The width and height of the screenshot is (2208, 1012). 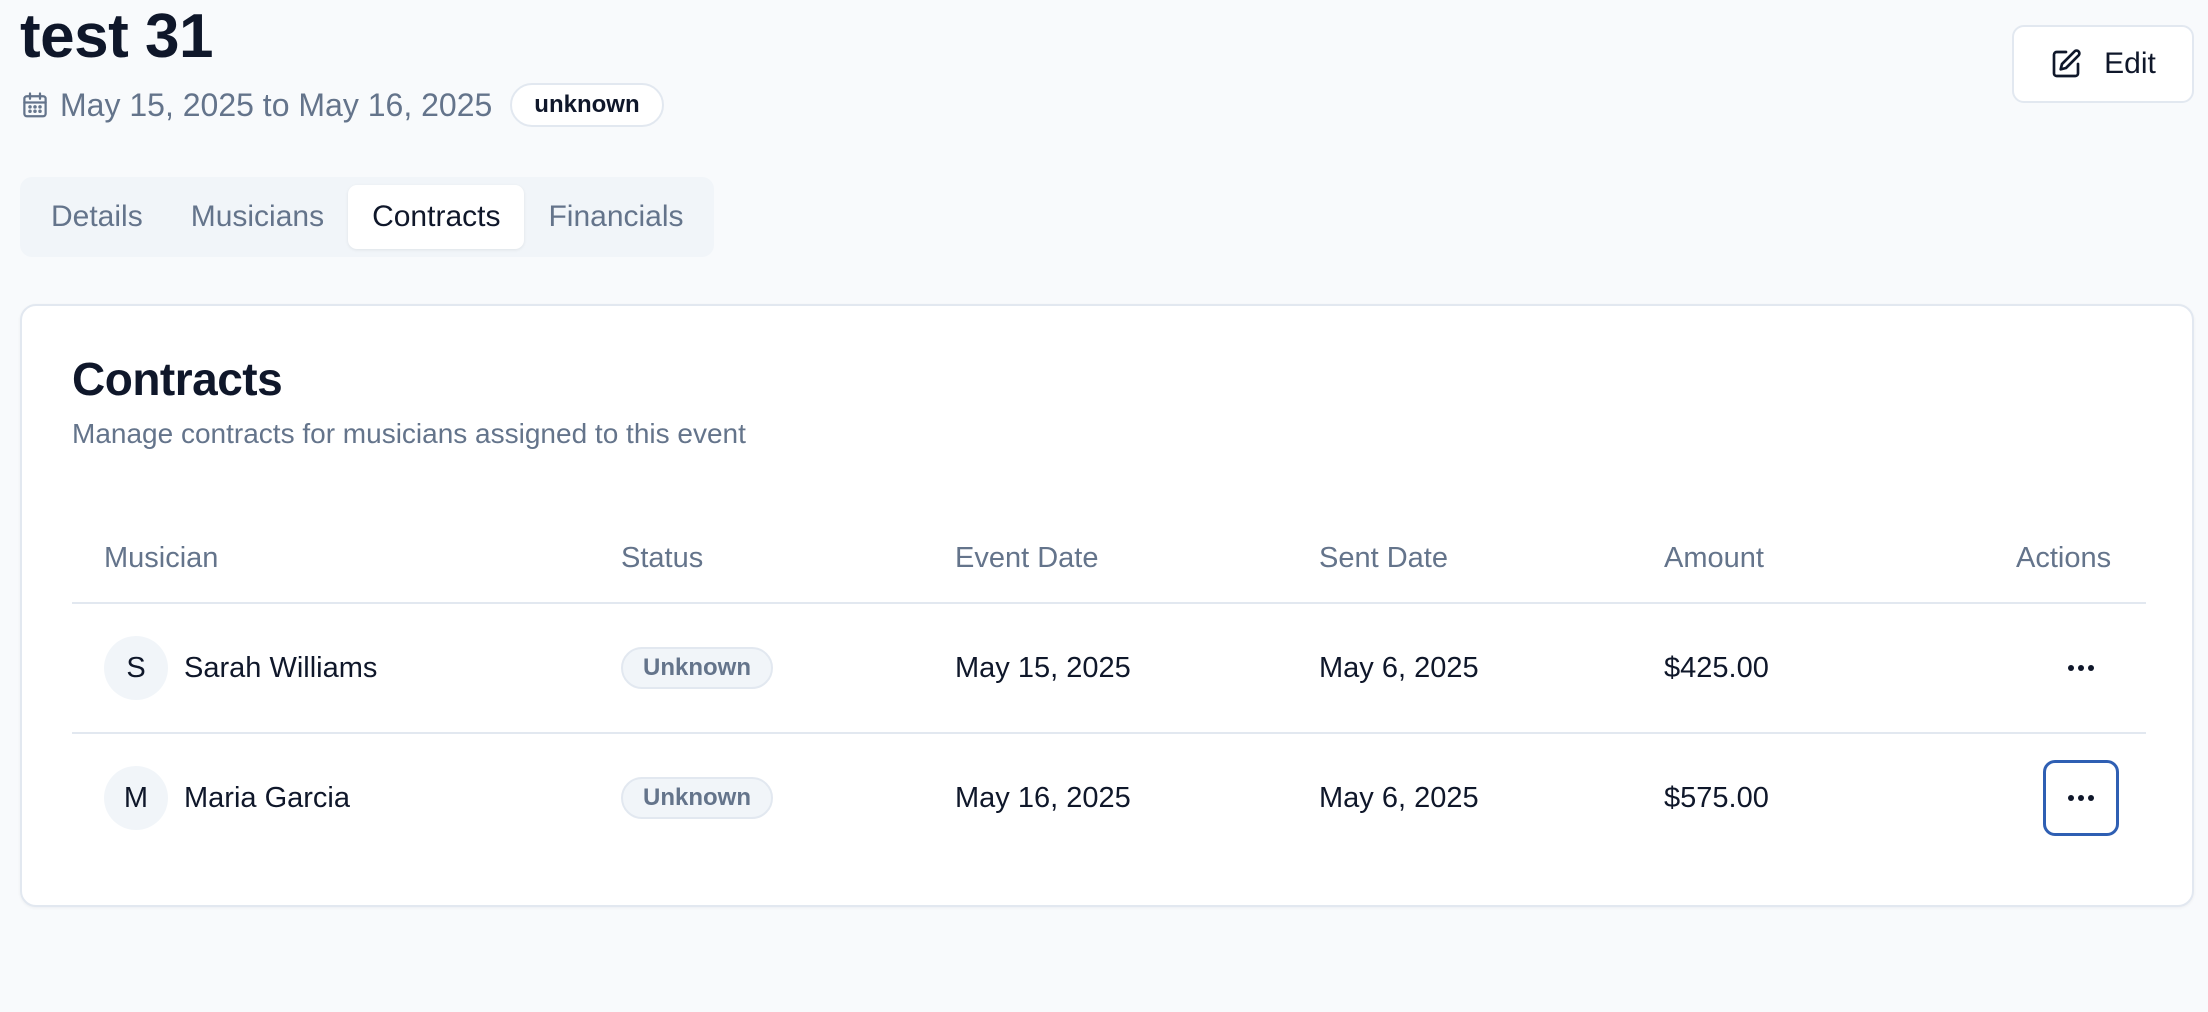 I want to click on column-header-musician: Musician, so click(x=161, y=557).